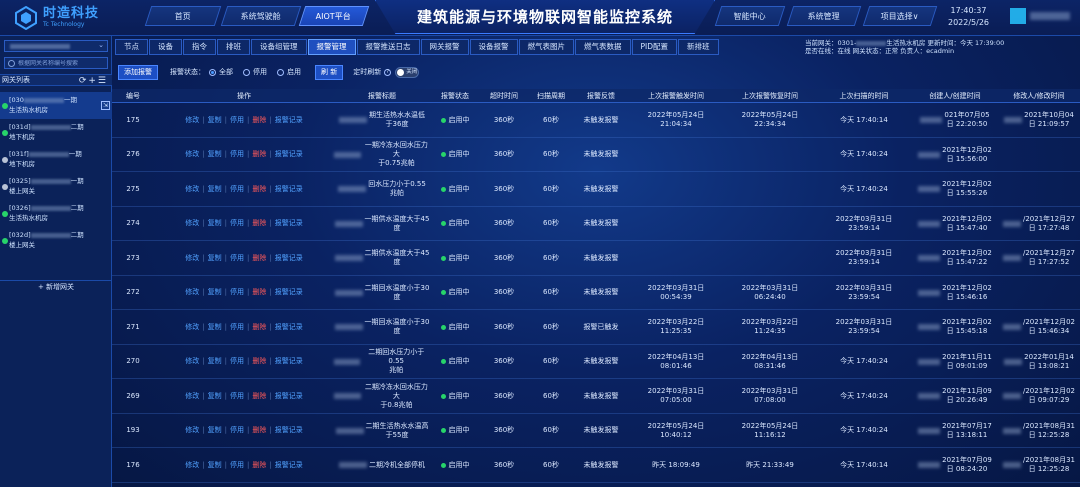 This screenshot has height=487, width=1080. I want to click on nav-aiot: AIOT平台, so click(334, 16).